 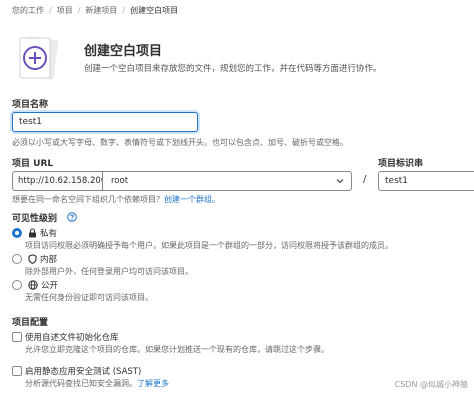 What do you see at coordinates (32, 259) in the screenshot?
I see `shield-icon` at bounding box center [32, 259].